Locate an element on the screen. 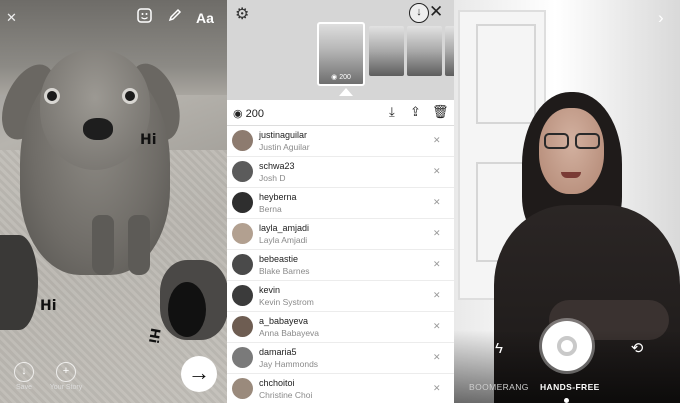 This screenshot has height=403, width=680. share-icon: ⇪ is located at coordinates (415, 112).